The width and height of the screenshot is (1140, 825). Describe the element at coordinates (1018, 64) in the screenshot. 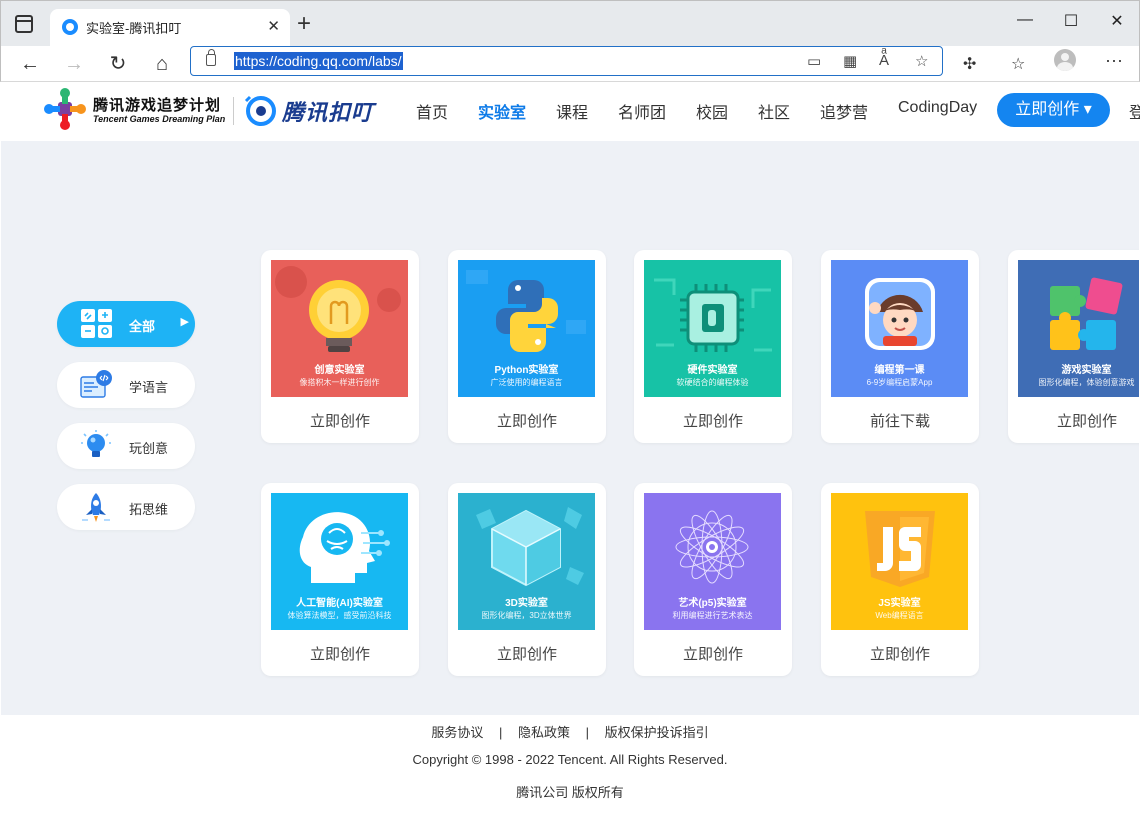

I see `favorites-icon: ☆` at that location.